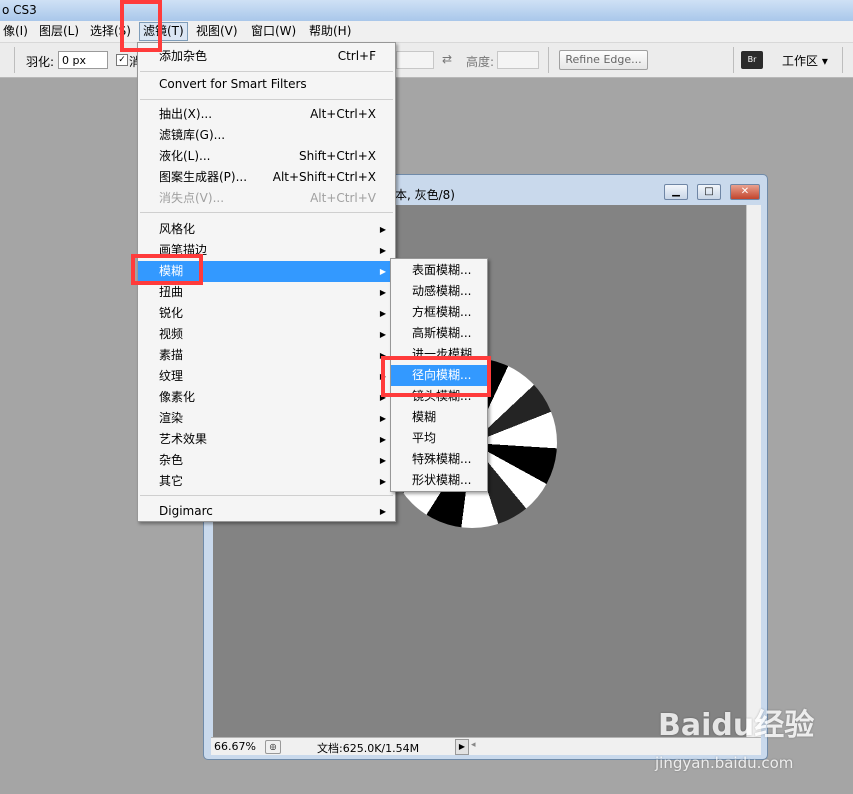 This screenshot has height=794, width=853. I want to click on menu-item-render: 渲染 ▶, so click(266, 418).